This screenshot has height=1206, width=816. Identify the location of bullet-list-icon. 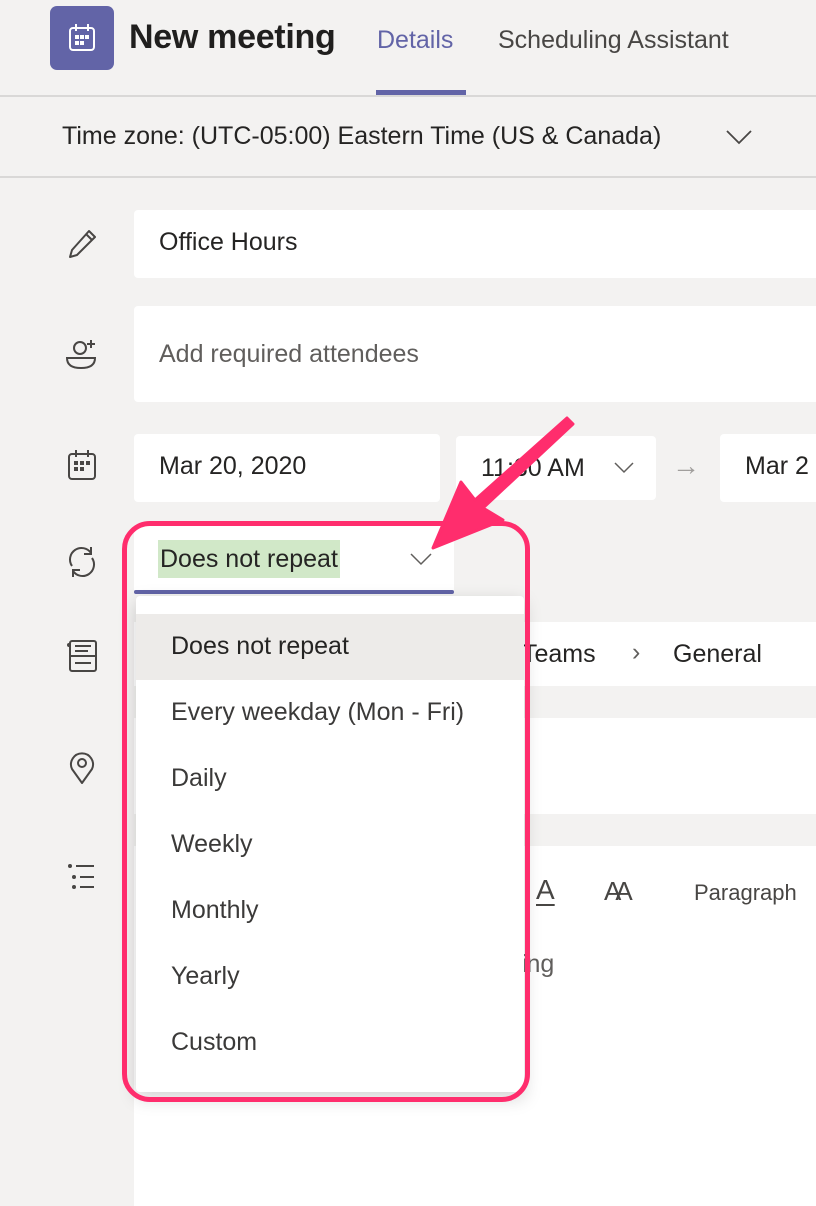
(81, 876).